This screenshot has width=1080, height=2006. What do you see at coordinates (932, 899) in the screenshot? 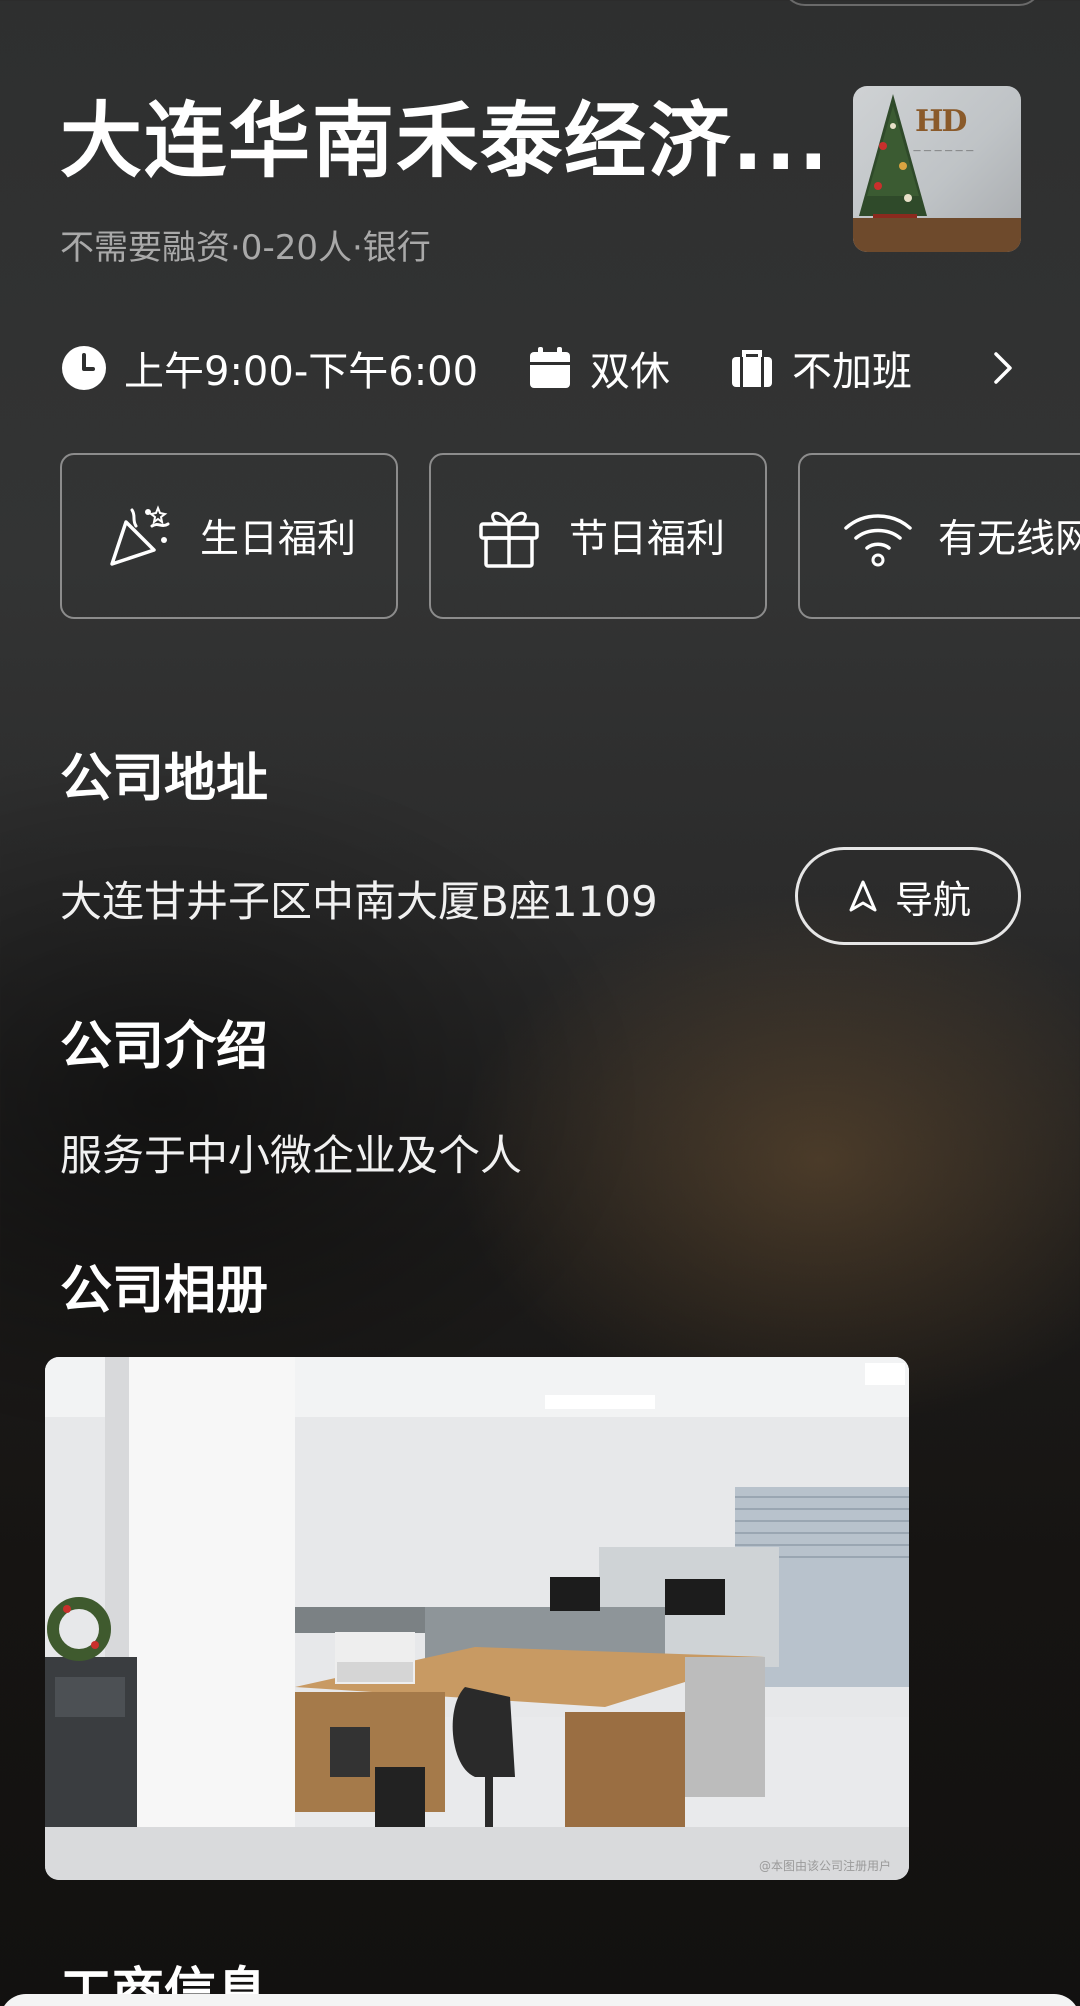
I see `navigate-button-label: 导航` at bounding box center [932, 899].